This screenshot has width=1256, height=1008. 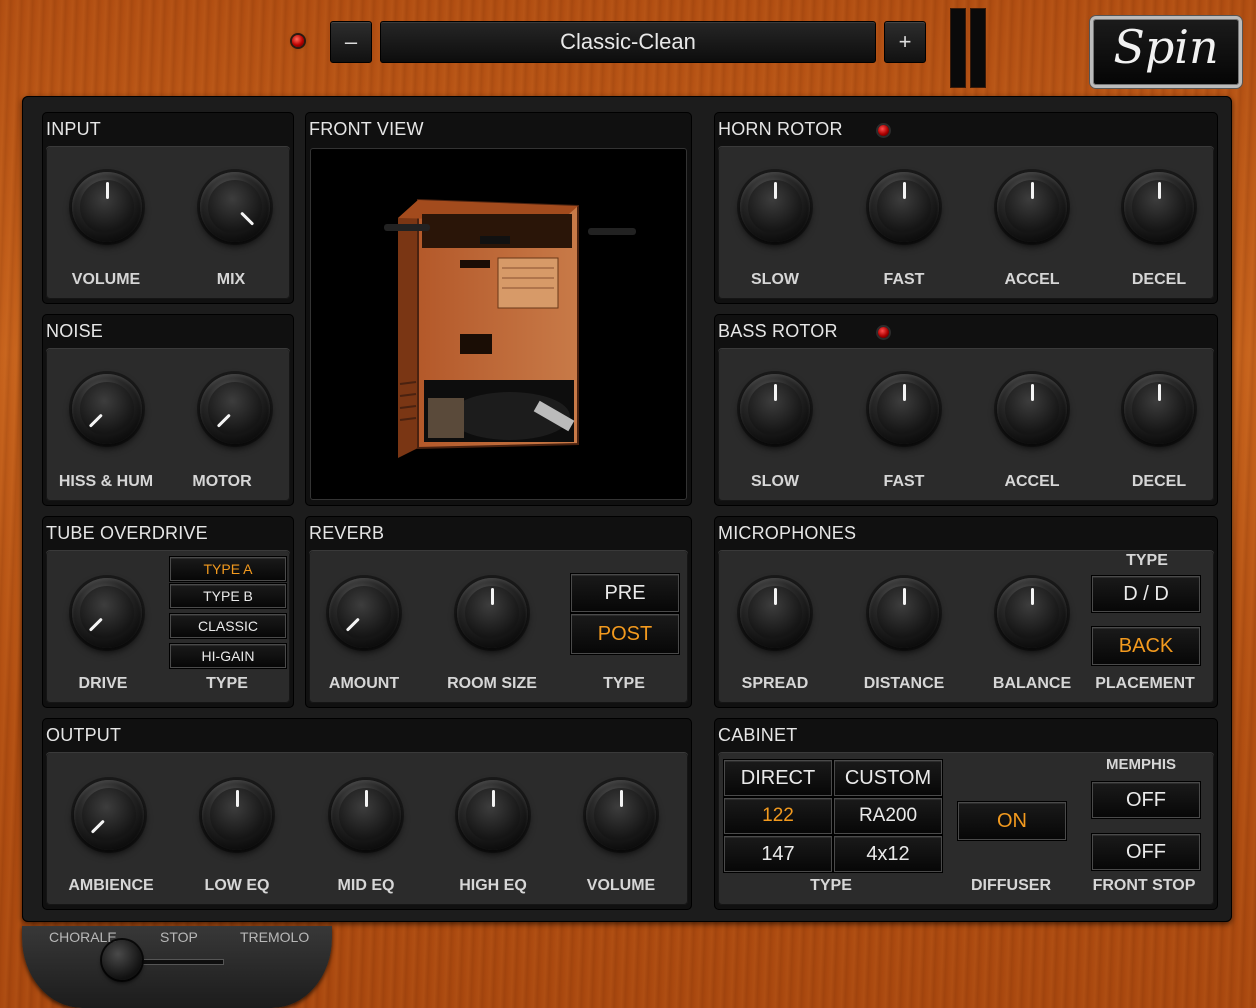 What do you see at coordinates (275, 937) in the screenshot?
I see `tremolo-label: TREMOLO` at bounding box center [275, 937].